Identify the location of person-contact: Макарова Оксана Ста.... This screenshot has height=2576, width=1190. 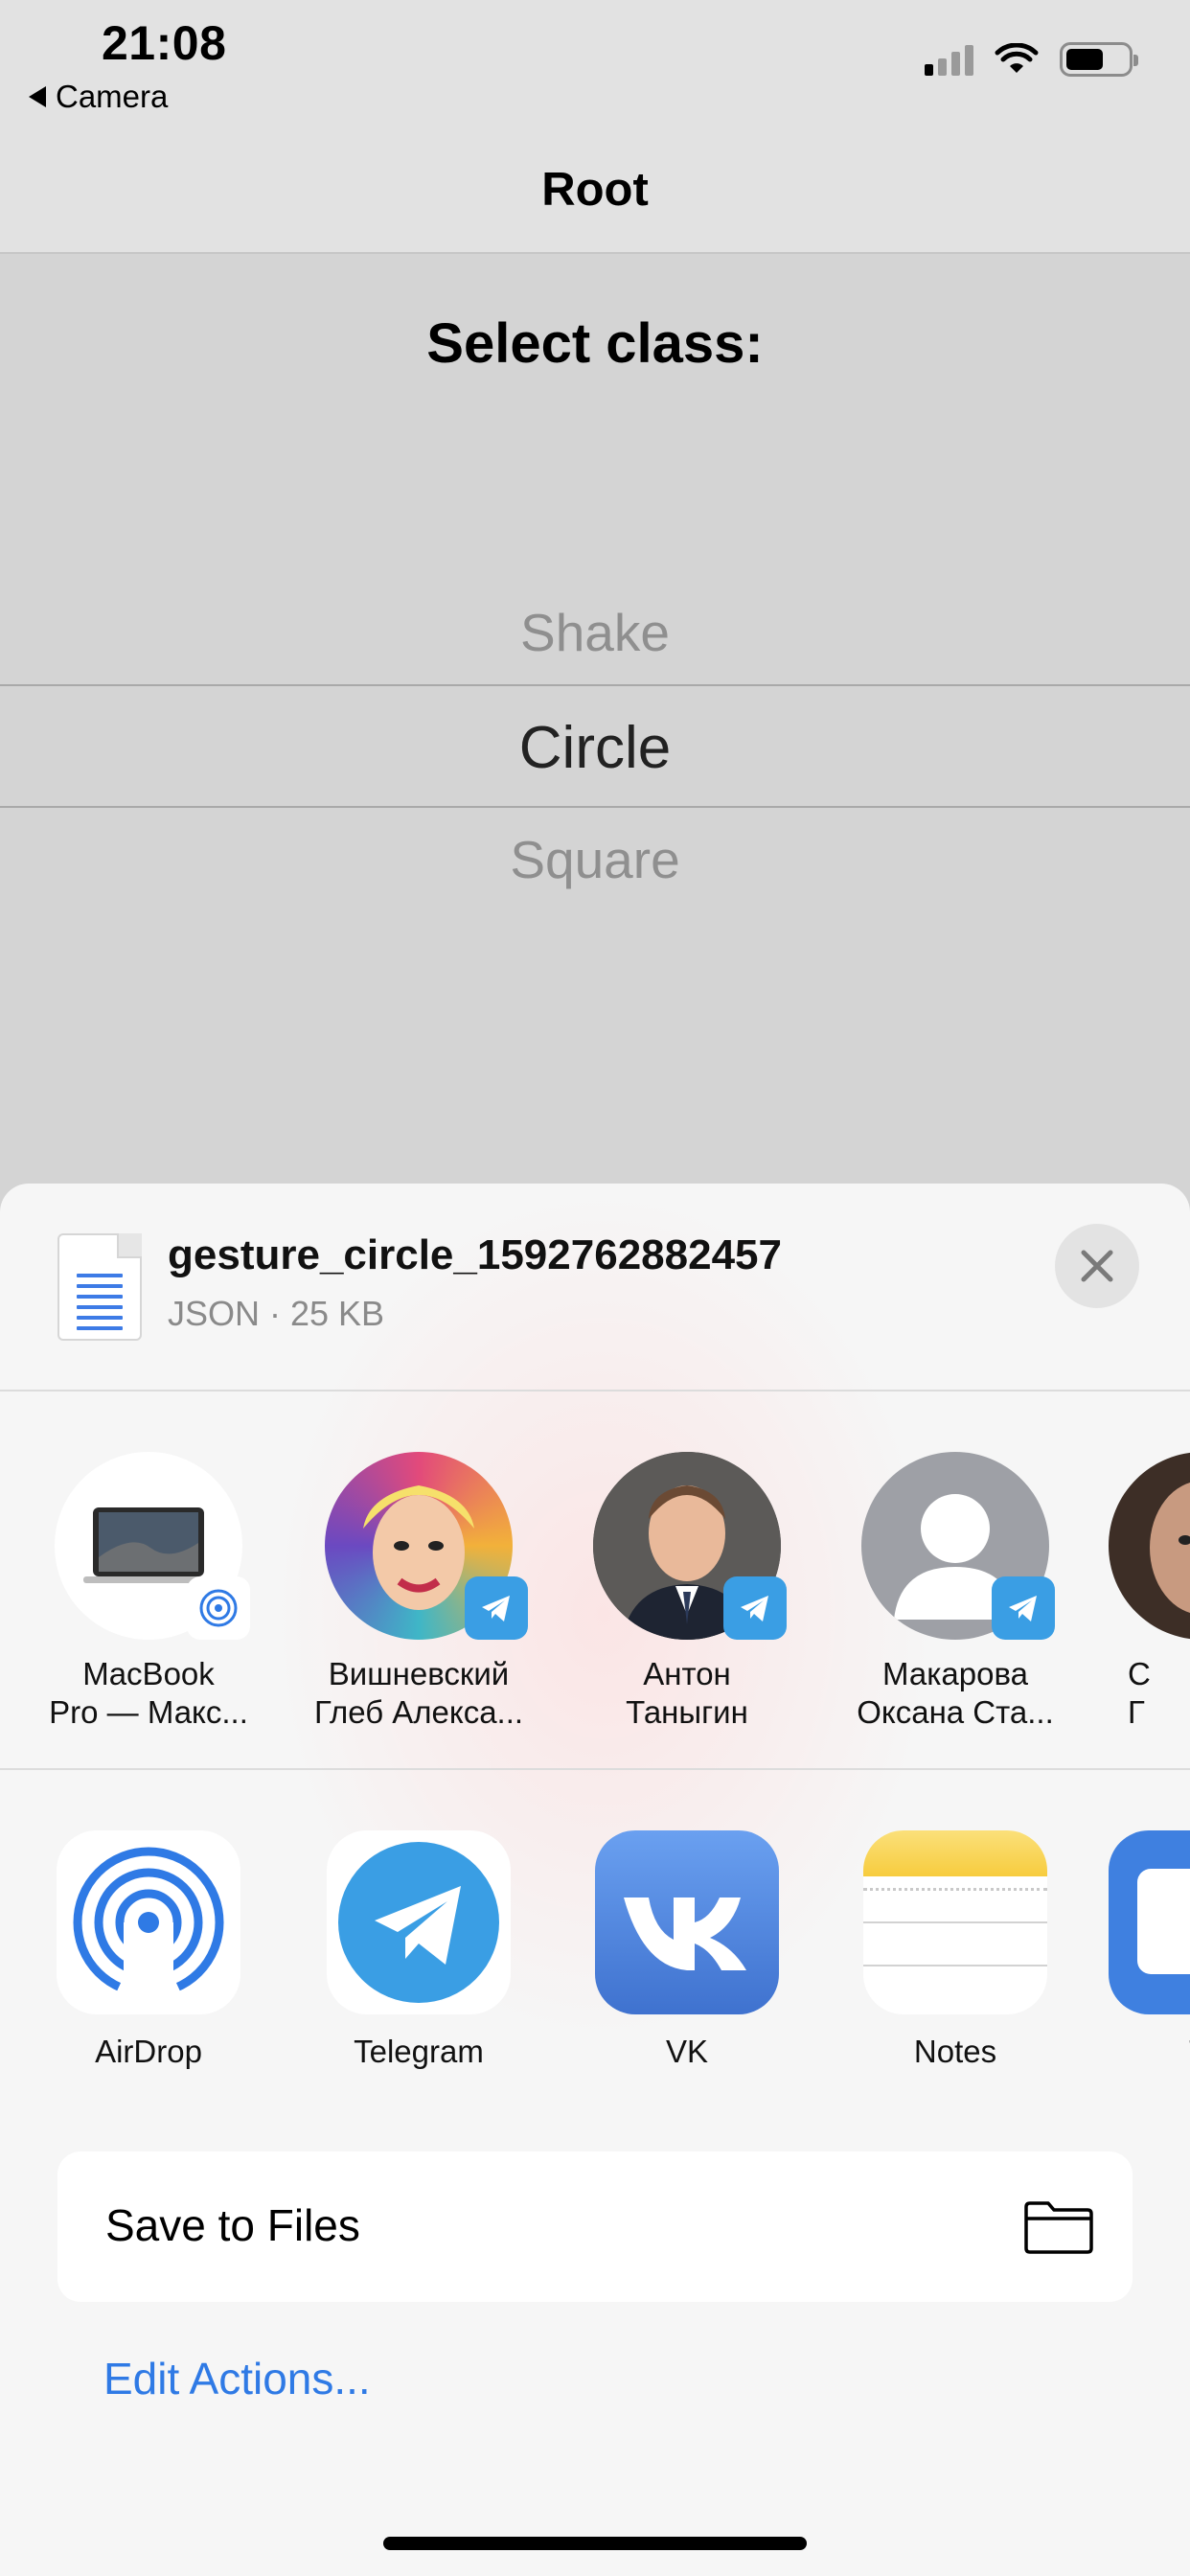
(955, 1592).